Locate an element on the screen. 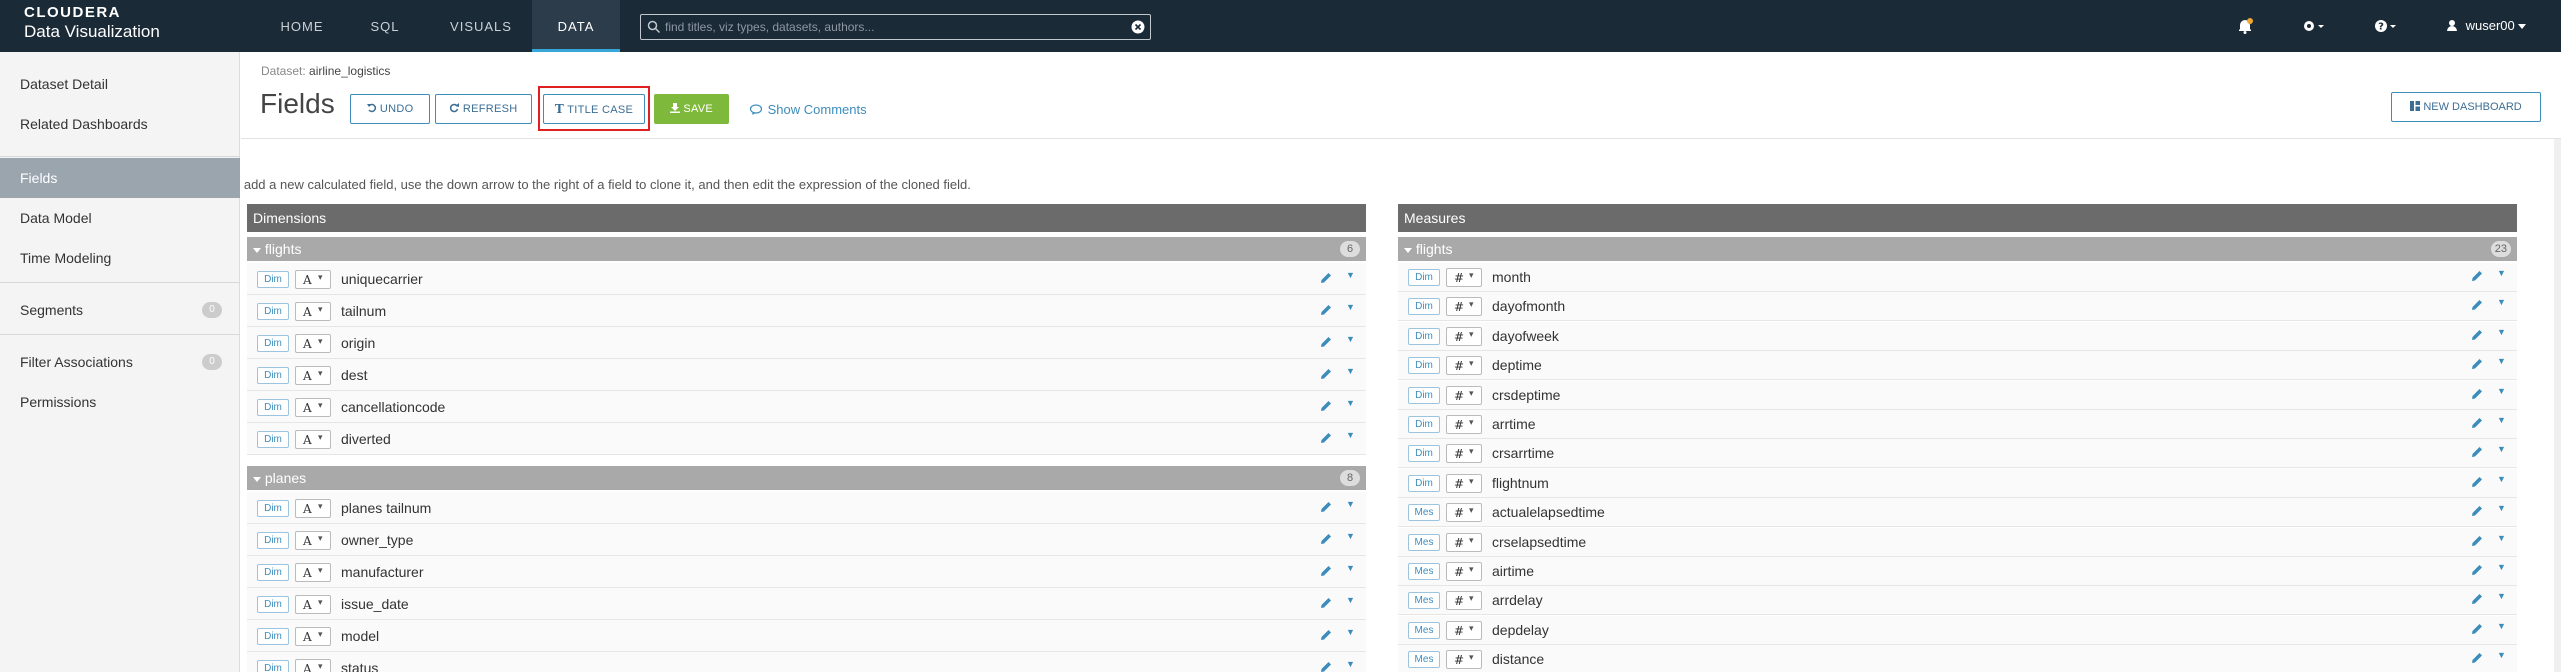  save-button: SAVE is located at coordinates (691, 109).